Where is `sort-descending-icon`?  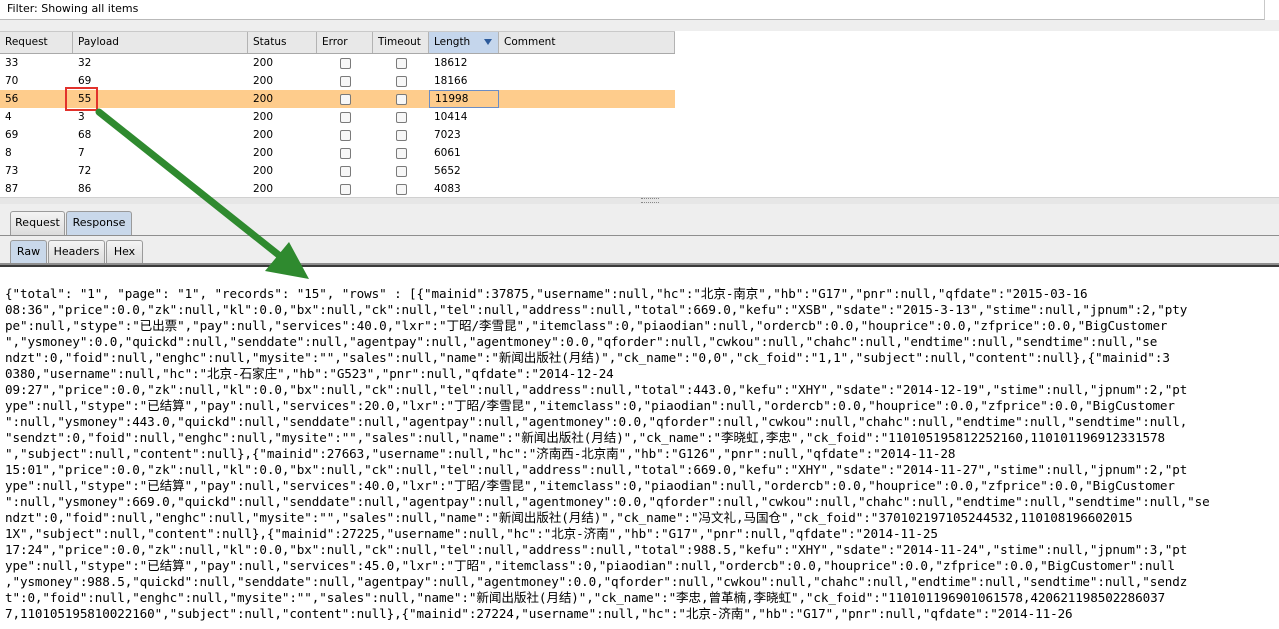
sort-descending-icon is located at coordinates (488, 42).